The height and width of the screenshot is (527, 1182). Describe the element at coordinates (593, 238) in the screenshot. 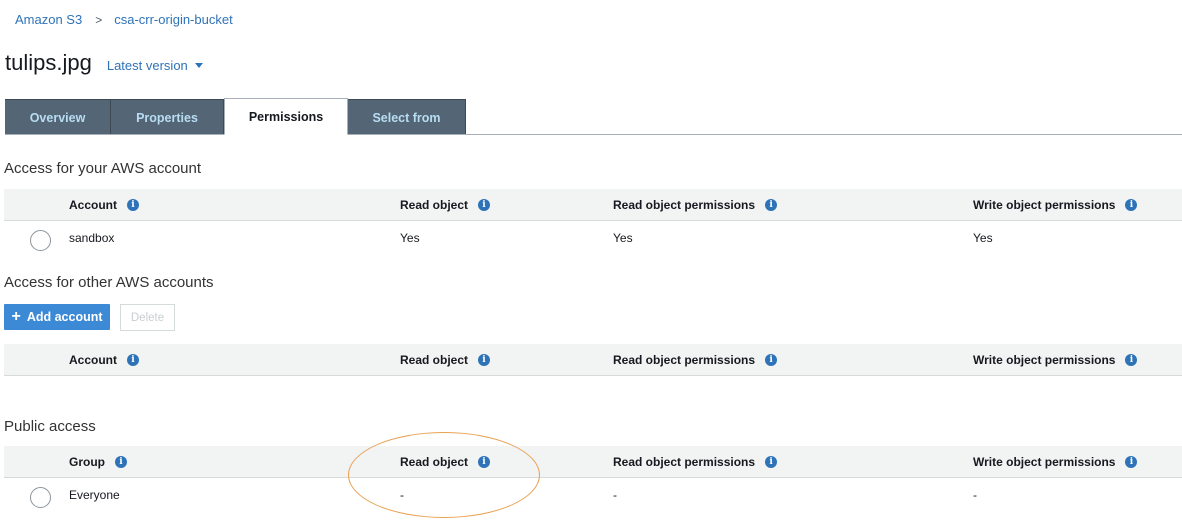

I see `table-row: sandbox Yes Yes Yes` at that location.